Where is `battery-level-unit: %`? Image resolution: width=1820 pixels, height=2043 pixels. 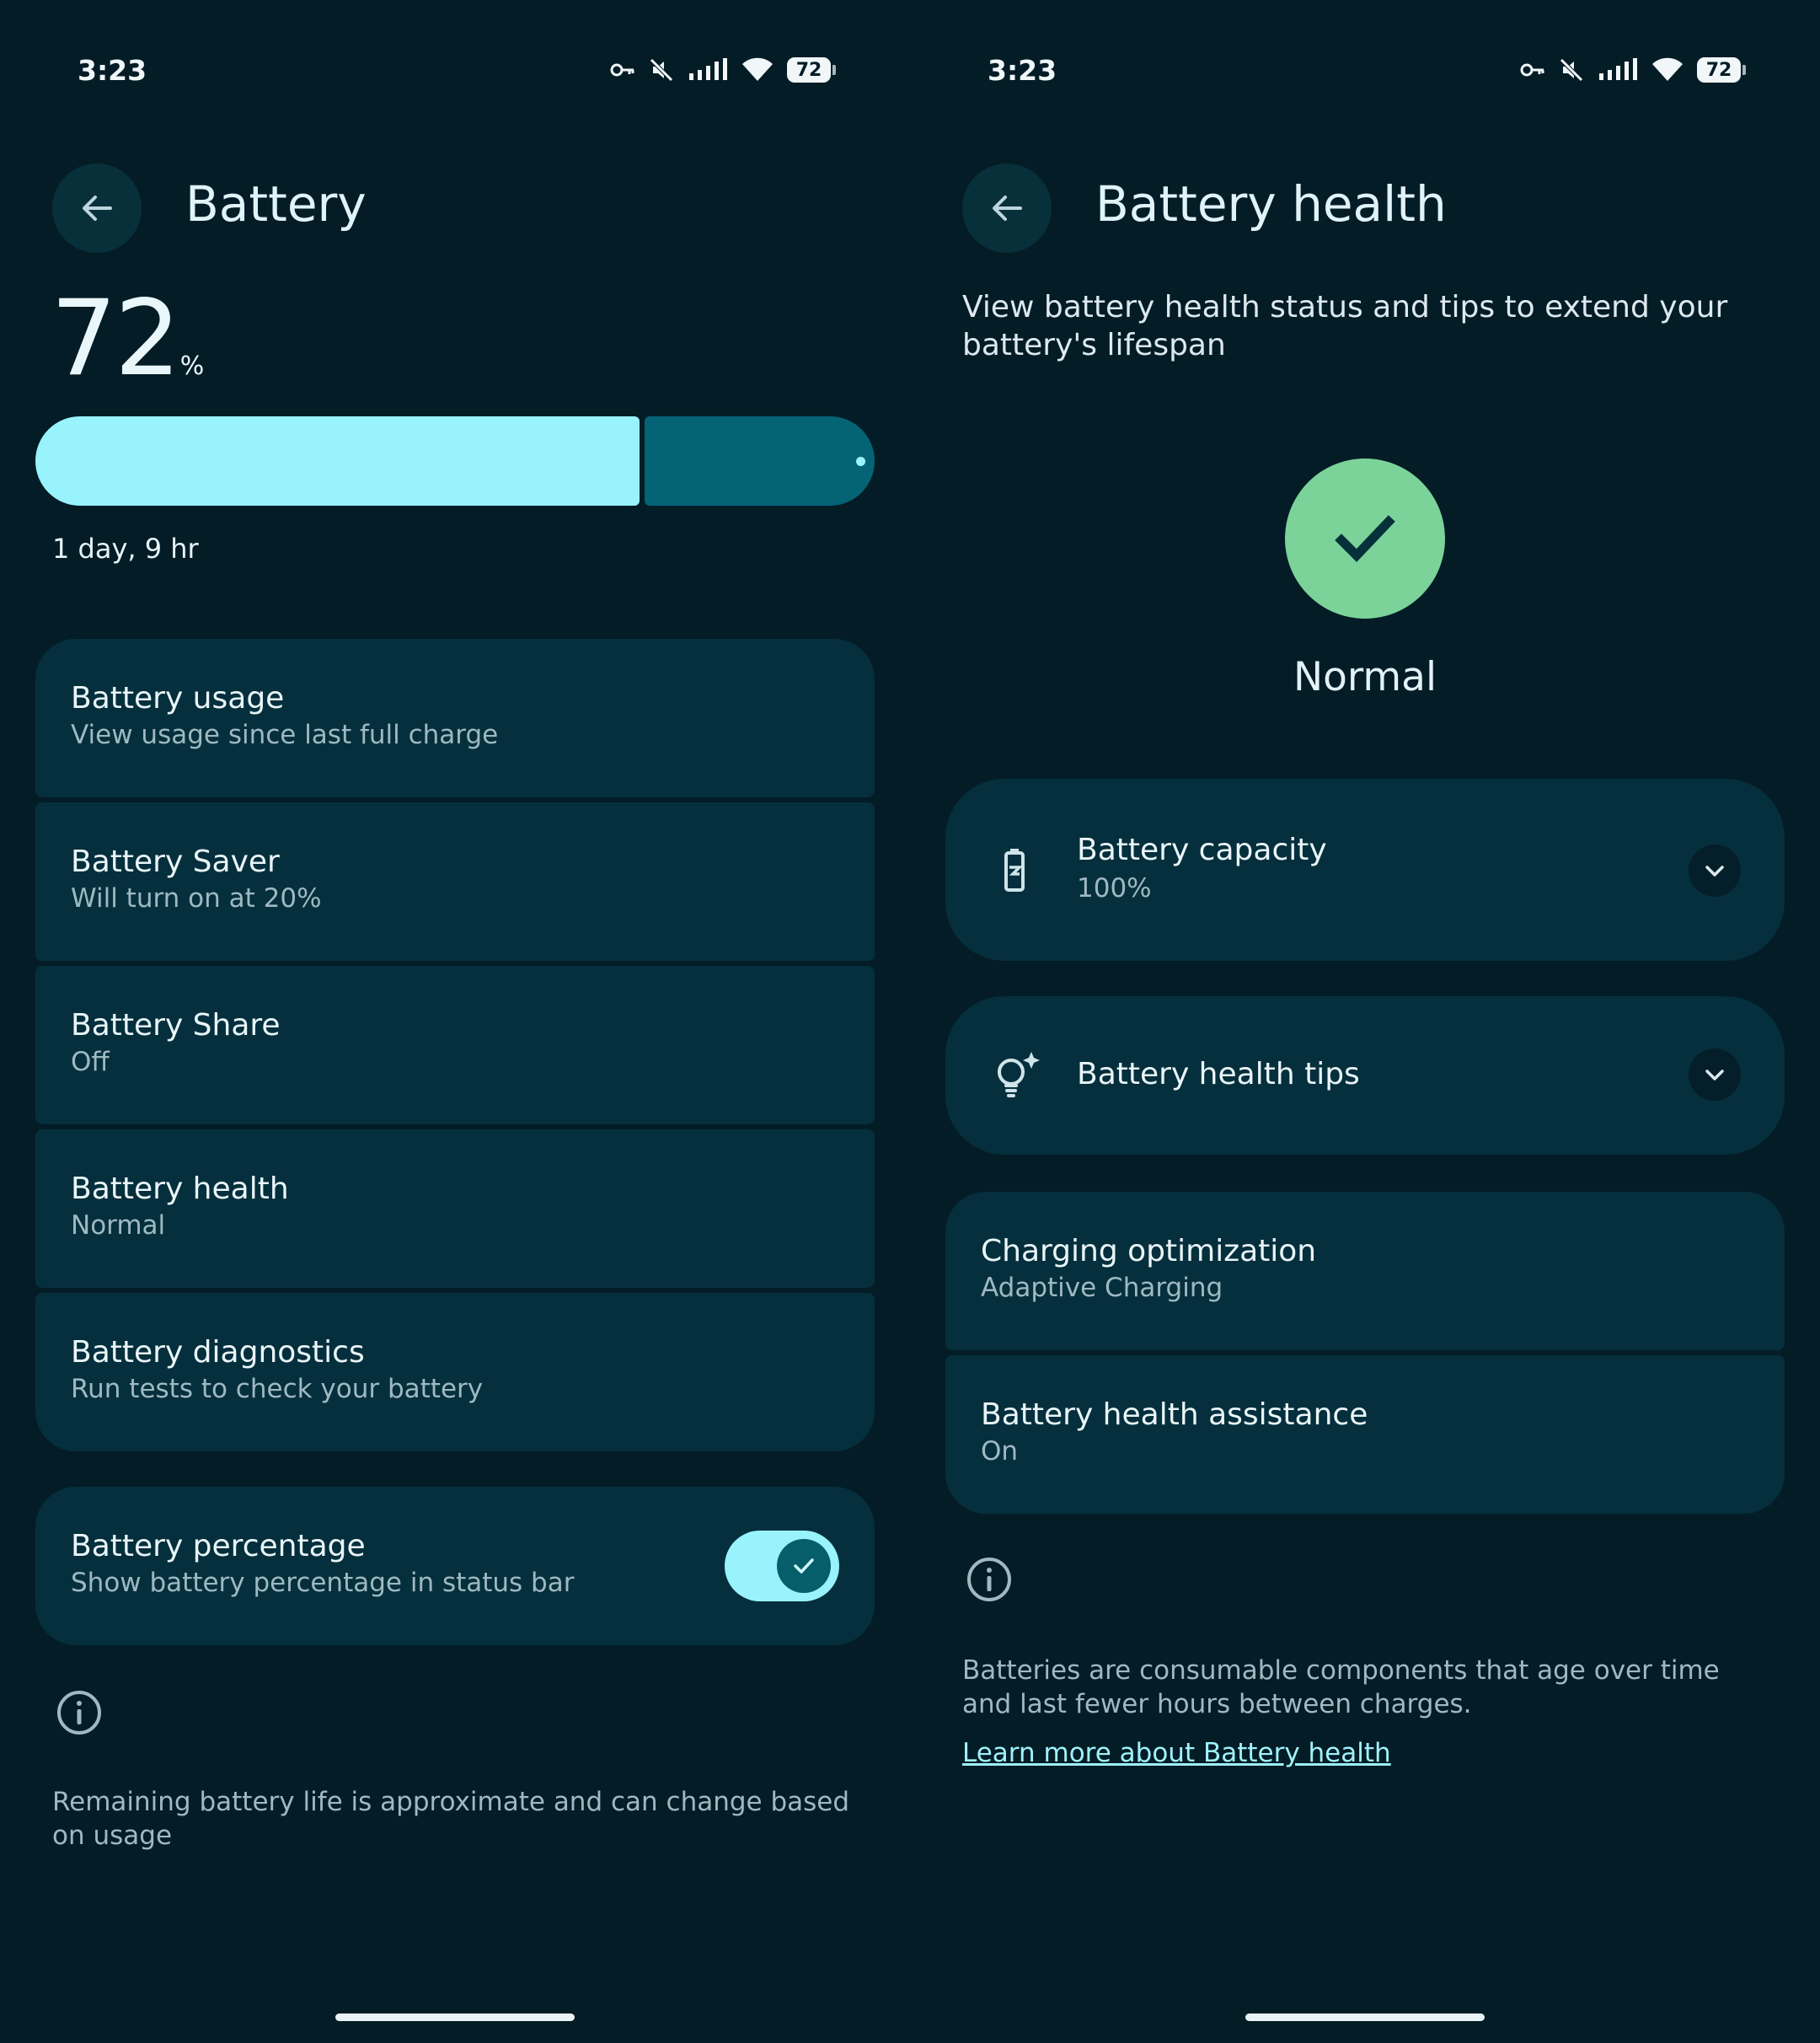 battery-level-unit: % is located at coordinates (192, 366).